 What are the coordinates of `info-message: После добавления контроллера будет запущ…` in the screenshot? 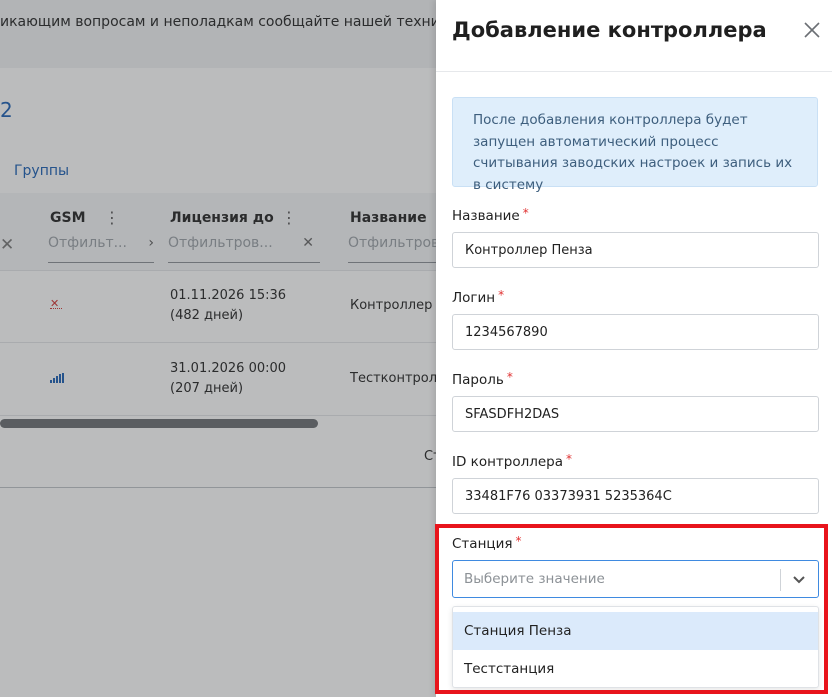 It's located at (635, 145).